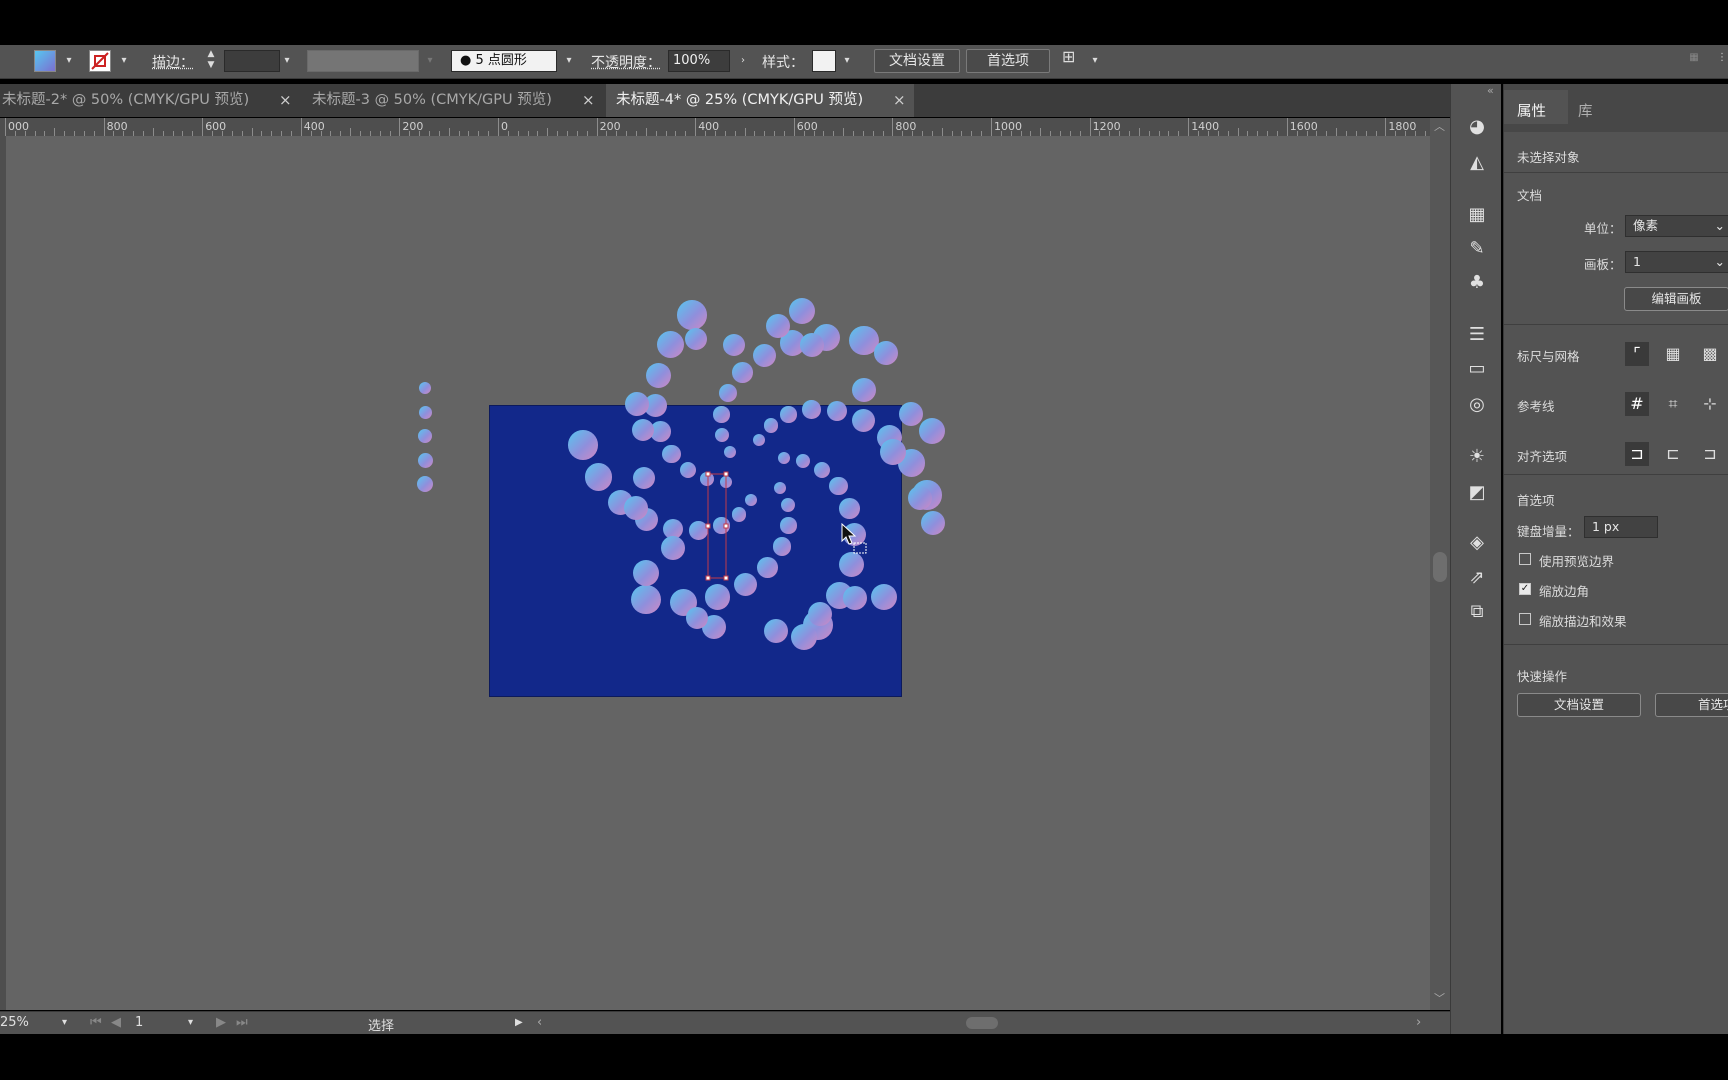 This screenshot has width=1728, height=1080. I want to click on quick-preferences-button: 首选项, so click(1691, 705).